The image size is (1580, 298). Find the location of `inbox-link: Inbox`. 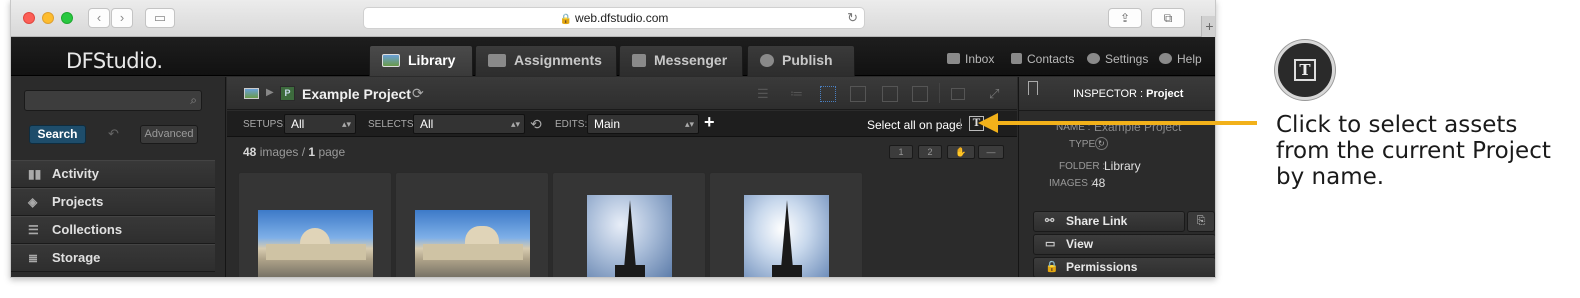

inbox-link: Inbox is located at coordinates (970, 59).